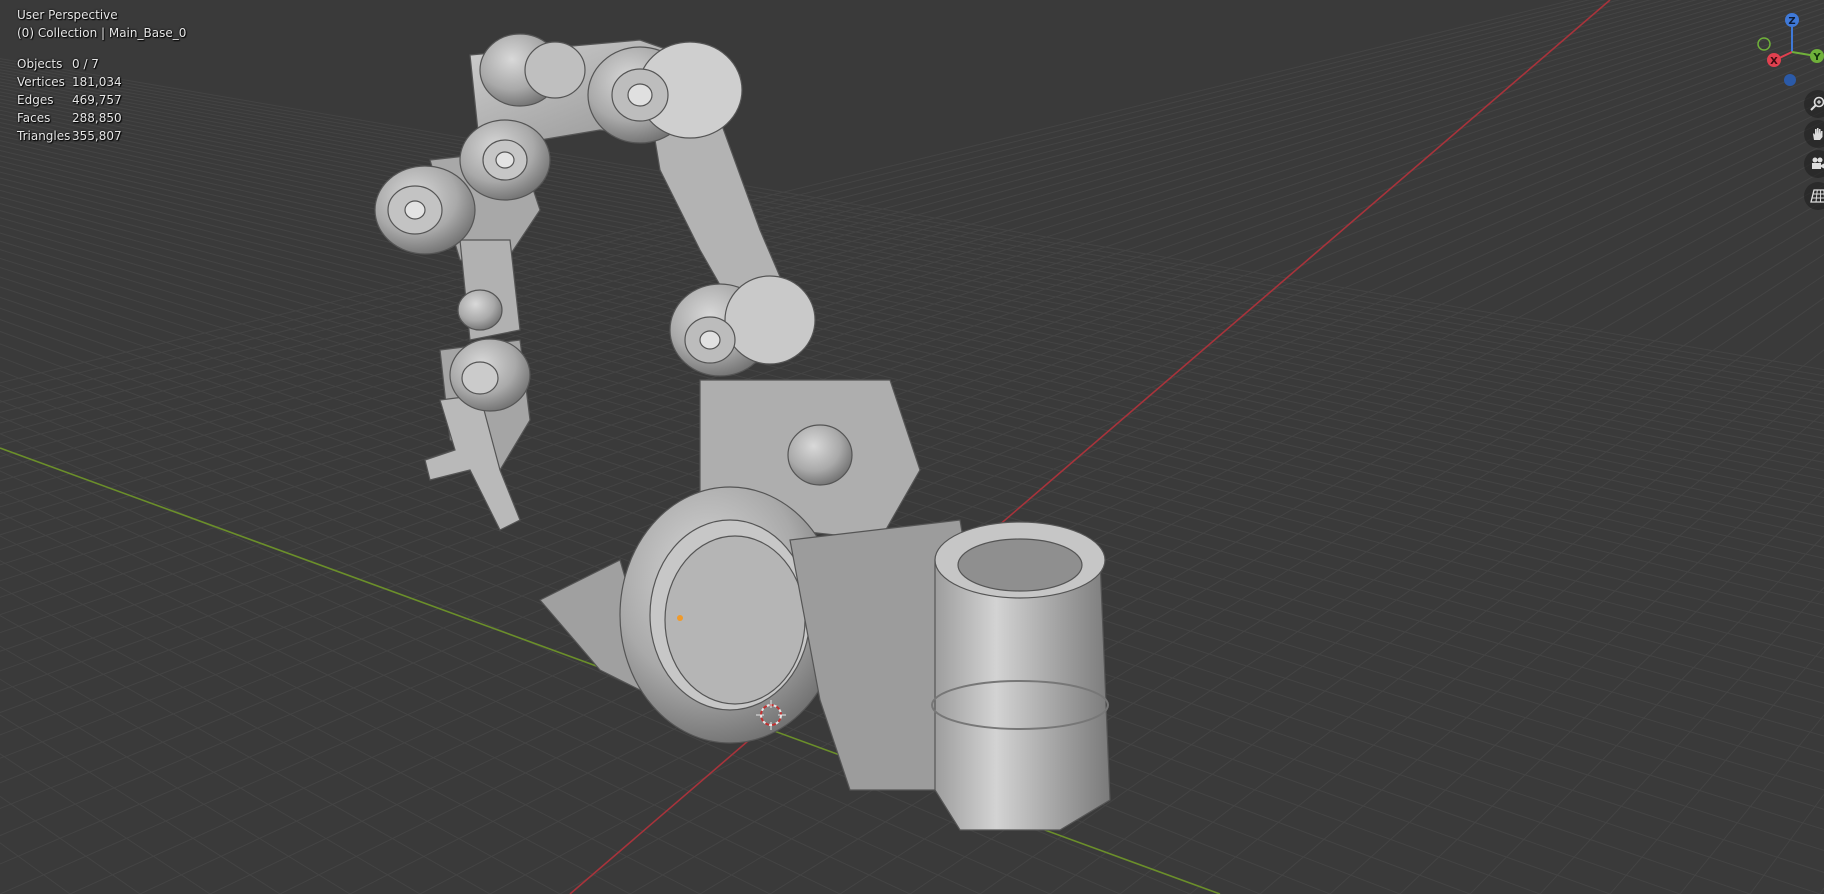  What do you see at coordinates (1790, 80) in the screenshot?
I see `gizmo-neg-z-axis` at bounding box center [1790, 80].